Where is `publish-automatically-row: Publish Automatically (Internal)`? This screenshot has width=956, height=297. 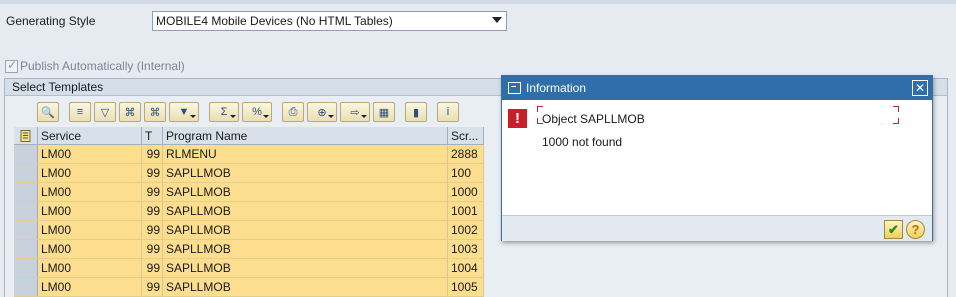 publish-automatically-row: Publish Automatically (Internal) is located at coordinates (95, 65).